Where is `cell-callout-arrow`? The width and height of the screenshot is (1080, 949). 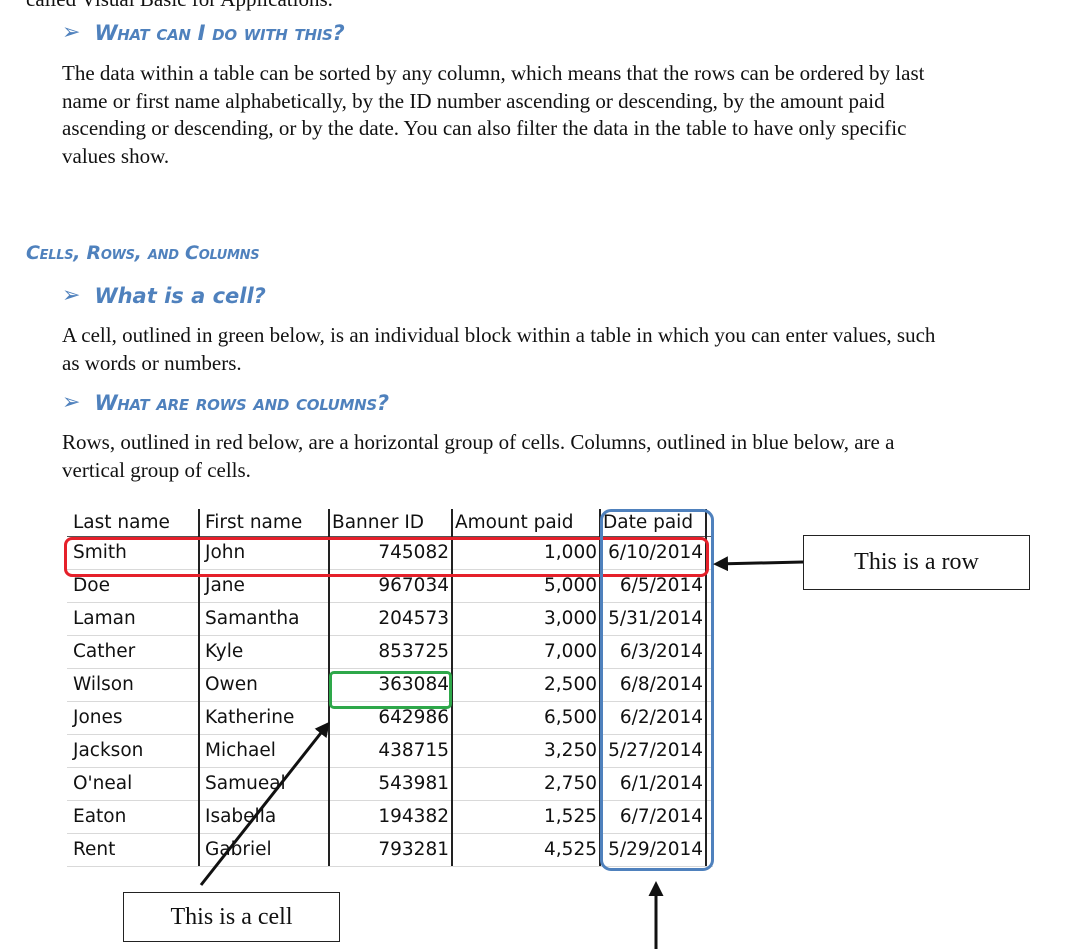 cell-callout-arrow is located at coordinates (264, 803).